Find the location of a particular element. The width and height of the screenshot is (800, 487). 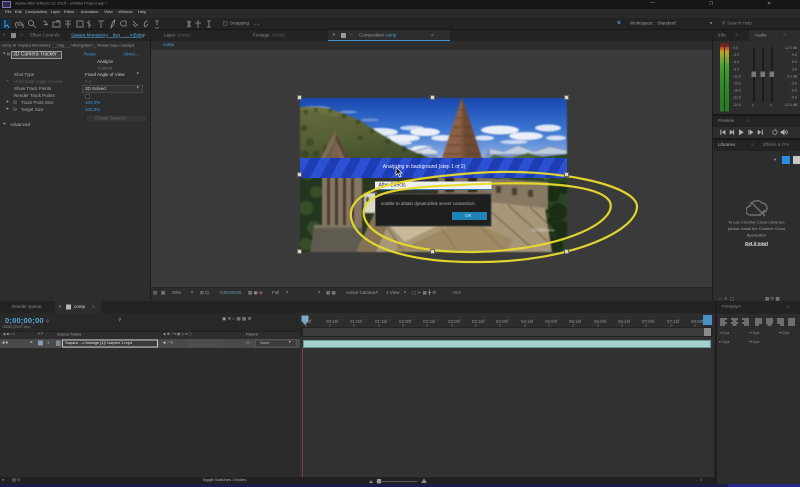

svg-text: 07:00f is located at coordinates (648, 321).